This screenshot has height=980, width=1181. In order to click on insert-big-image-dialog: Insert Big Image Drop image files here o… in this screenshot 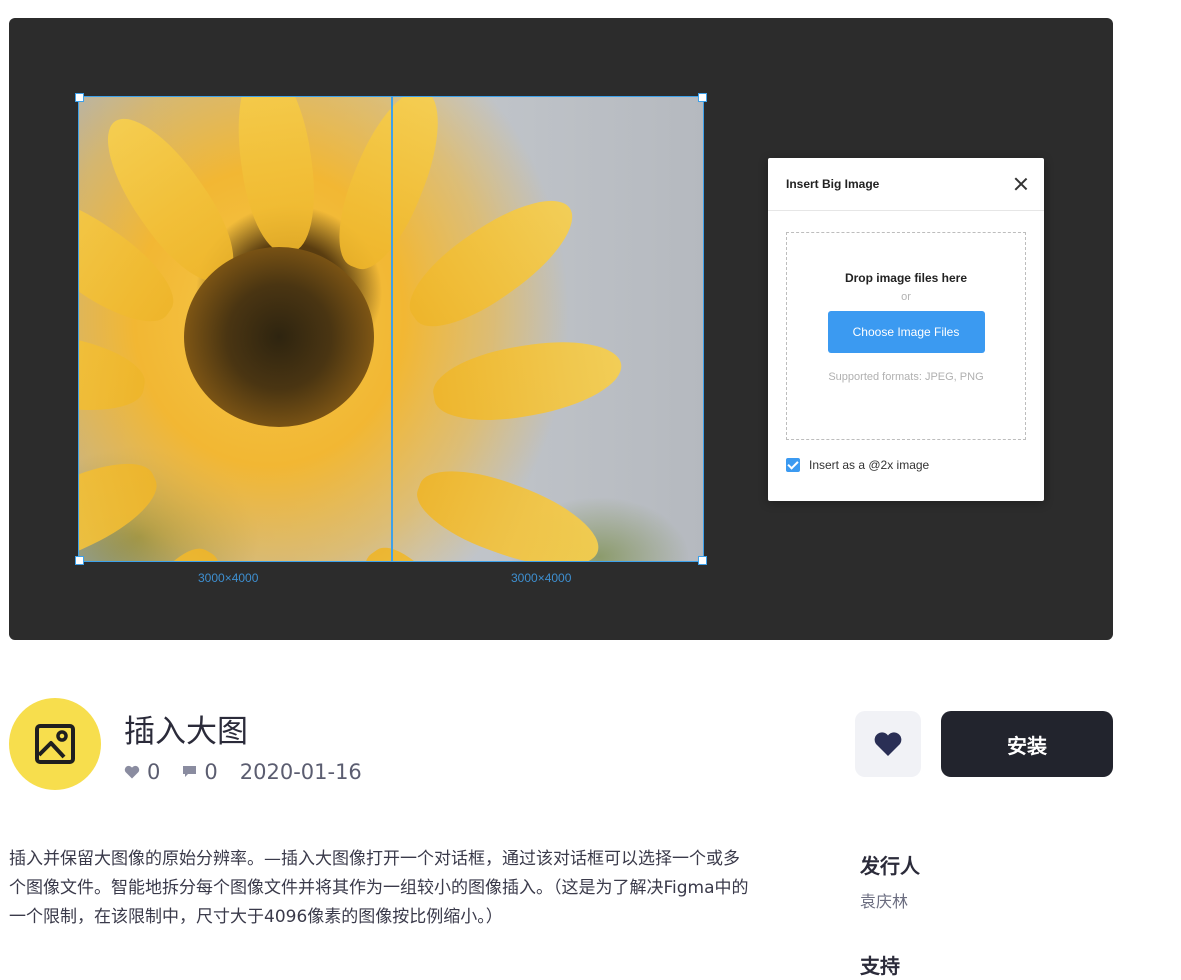, I will do `click(906, 329)`.